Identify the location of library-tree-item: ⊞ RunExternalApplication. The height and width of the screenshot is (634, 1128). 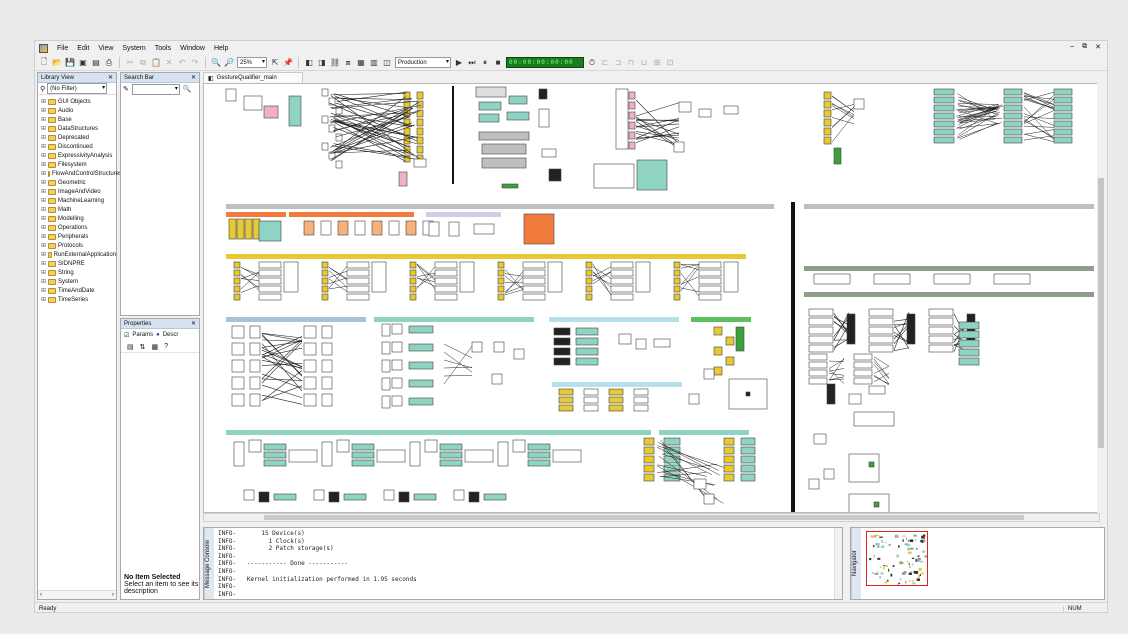
(78, 254).